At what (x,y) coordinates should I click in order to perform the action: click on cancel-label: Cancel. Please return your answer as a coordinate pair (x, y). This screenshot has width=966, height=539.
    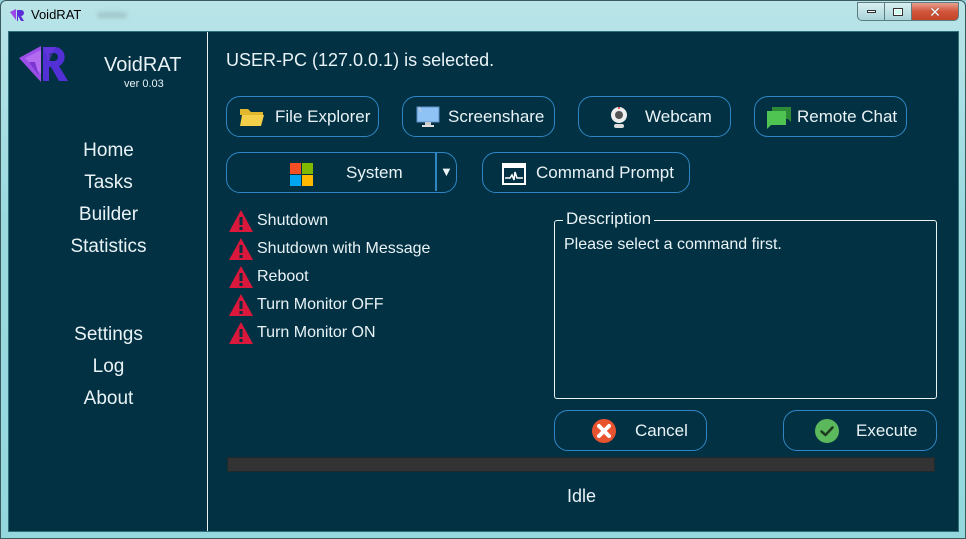
    Looking at the image, I should click on (661, 430).